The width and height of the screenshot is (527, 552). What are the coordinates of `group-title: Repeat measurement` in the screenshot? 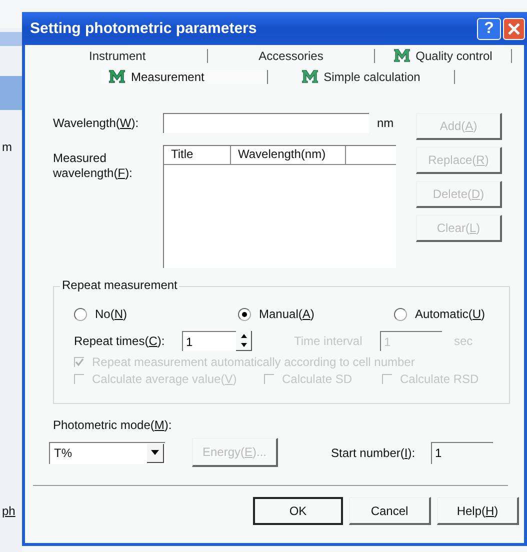 It's located at (120, 285).